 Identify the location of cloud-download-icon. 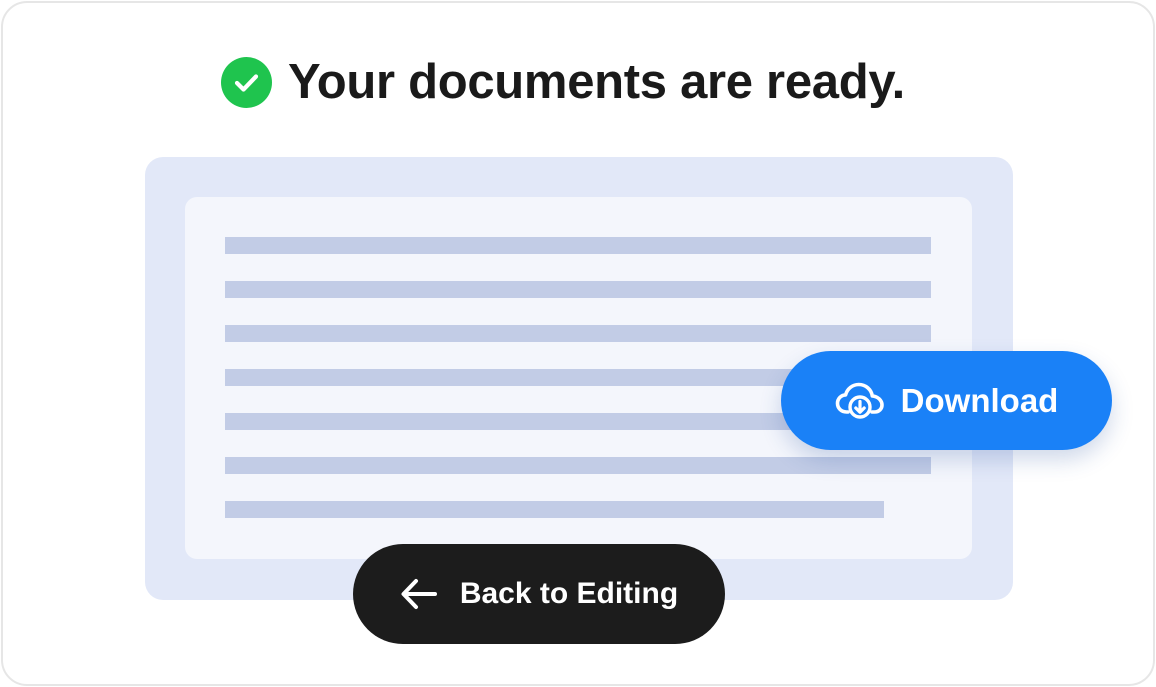
(859, 400).